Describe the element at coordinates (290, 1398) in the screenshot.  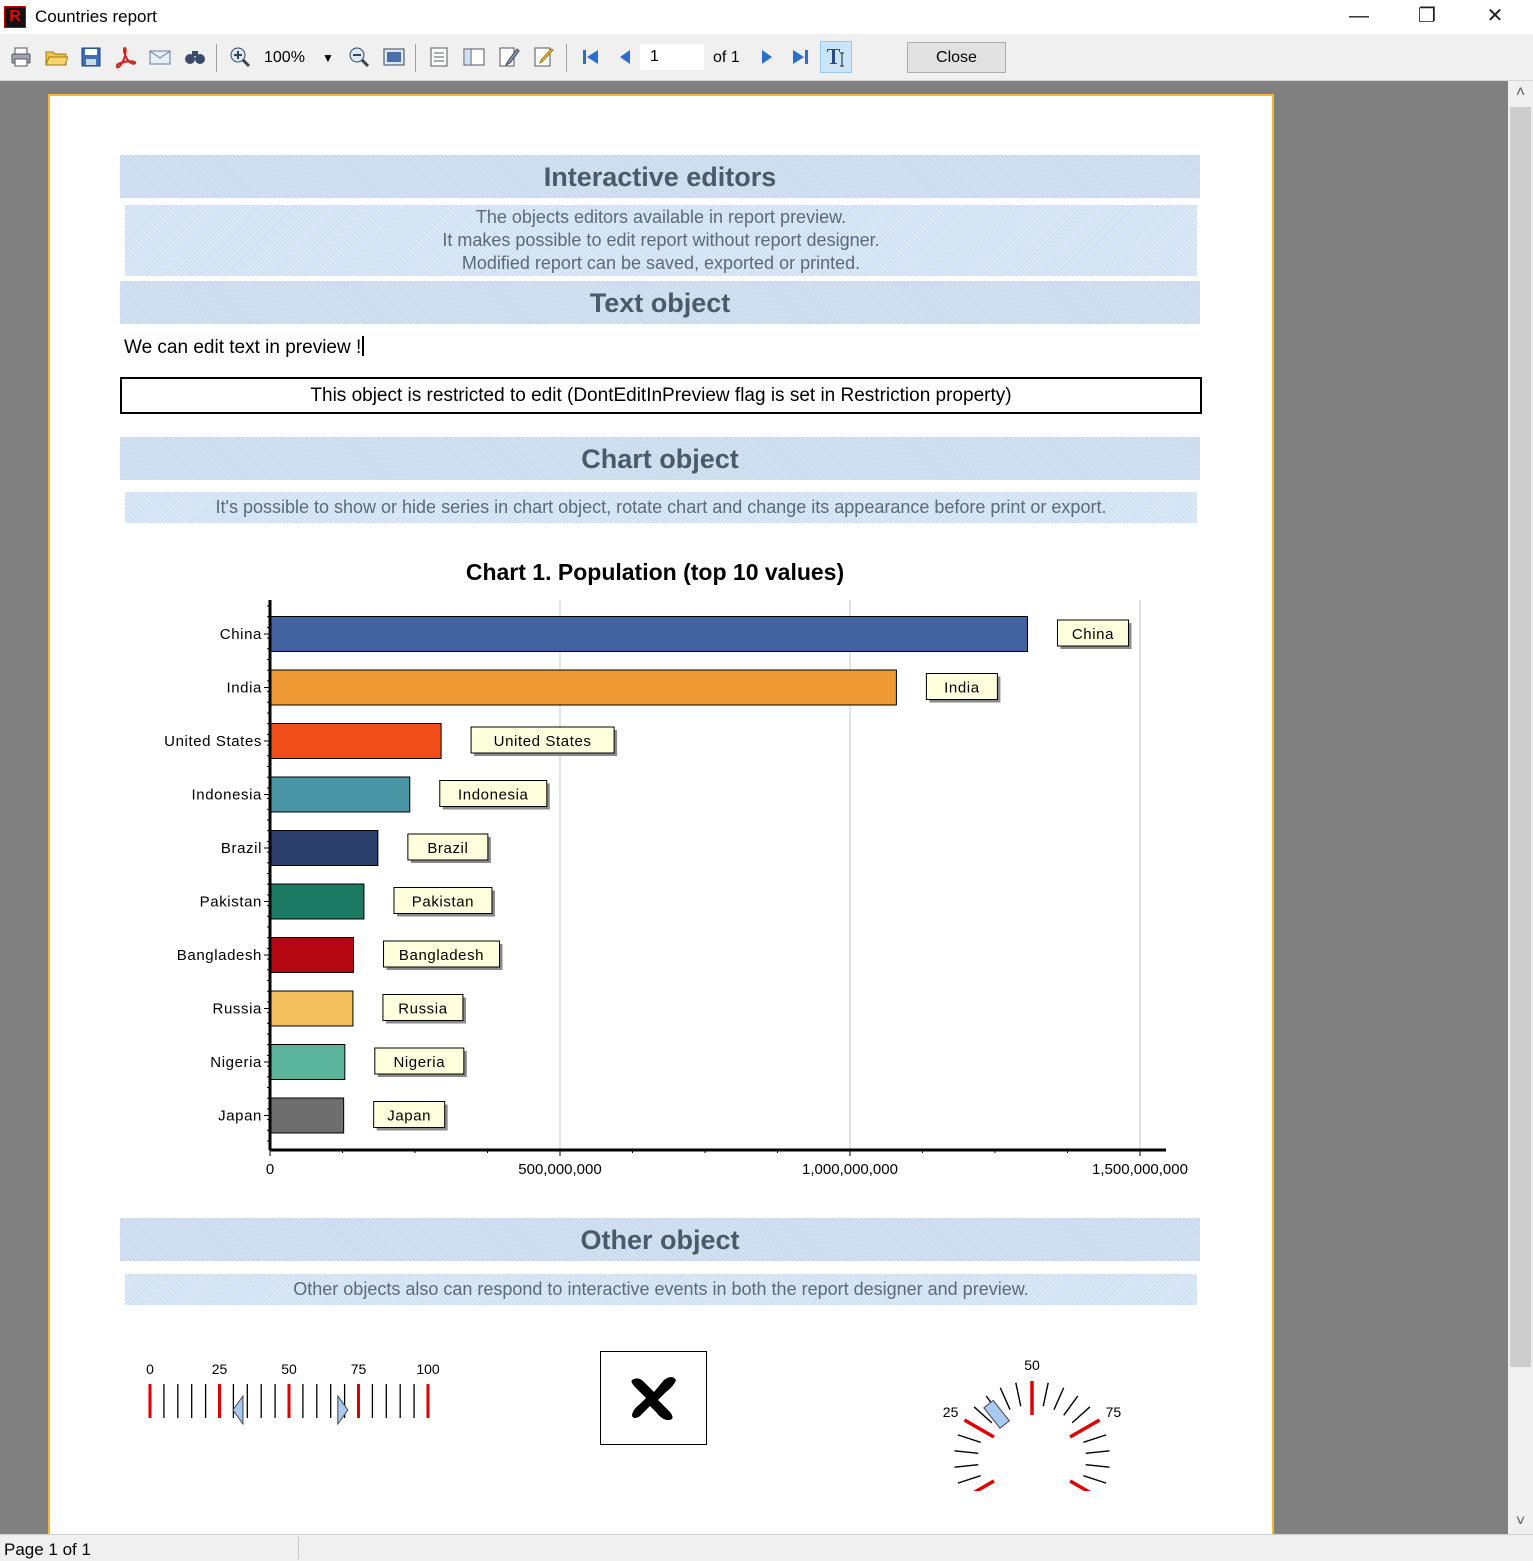
I see `range-slider: 0 25 50 75 100` at that location.